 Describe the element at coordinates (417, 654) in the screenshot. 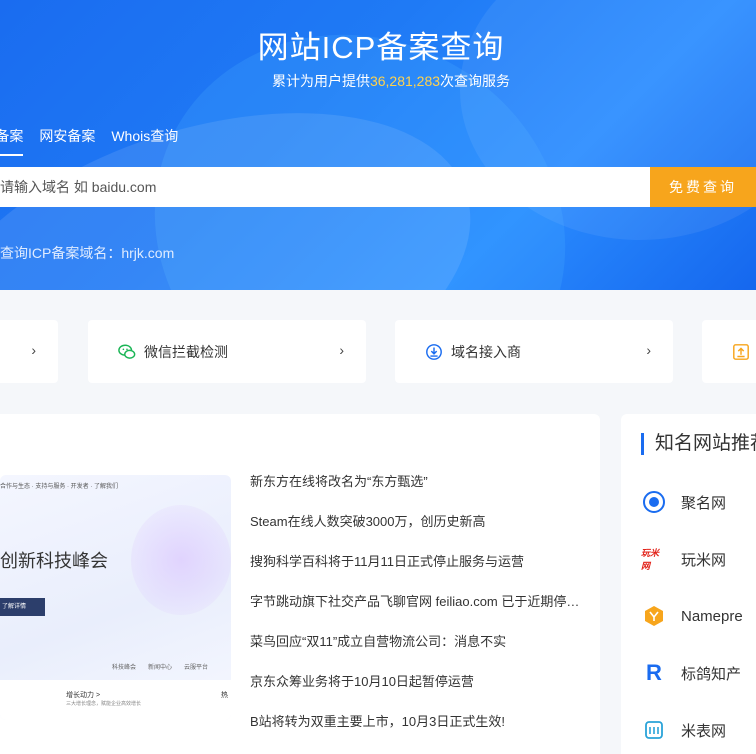

I see `news-item: 菜鸟回应“双11”成立自营物流公司：消息不实` at that location.